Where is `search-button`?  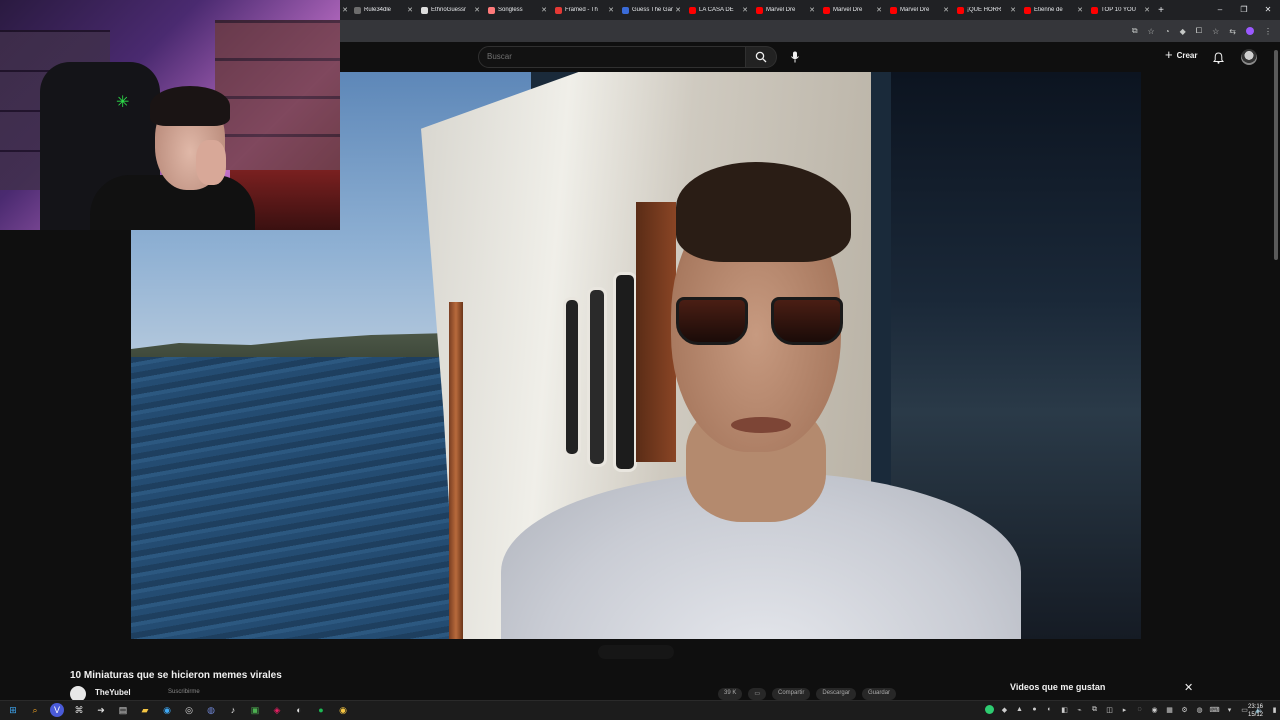
search-button is located at coordinates (761, 57).